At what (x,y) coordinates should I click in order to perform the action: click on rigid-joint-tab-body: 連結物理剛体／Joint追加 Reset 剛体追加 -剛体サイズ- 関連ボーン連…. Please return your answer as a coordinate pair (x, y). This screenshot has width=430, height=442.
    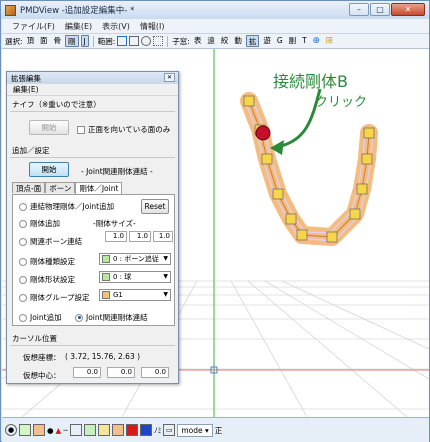
    Looking at the image, I should click on (93, 260).